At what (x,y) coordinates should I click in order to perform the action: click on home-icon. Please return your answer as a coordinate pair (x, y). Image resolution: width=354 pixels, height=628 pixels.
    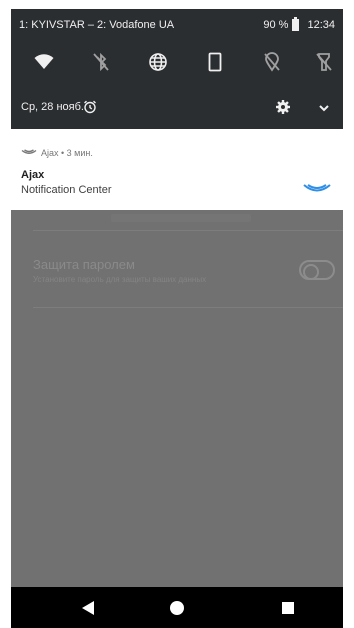
    Looking at the image, I should click on (177, 607).